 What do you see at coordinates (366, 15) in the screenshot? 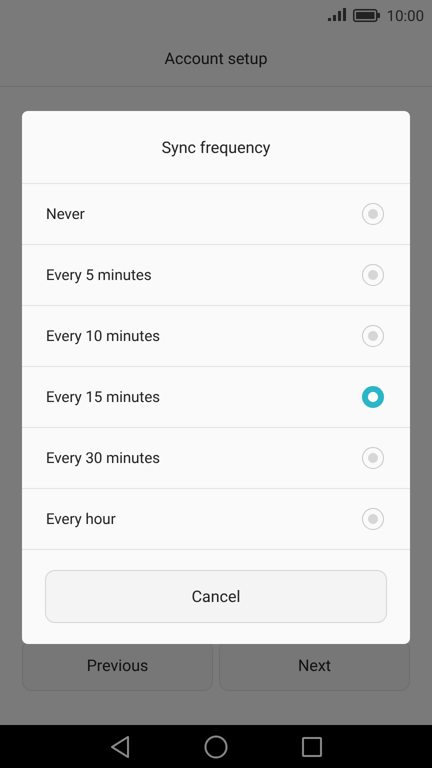
I see `battery-icon` at bounding box center [366, 15].